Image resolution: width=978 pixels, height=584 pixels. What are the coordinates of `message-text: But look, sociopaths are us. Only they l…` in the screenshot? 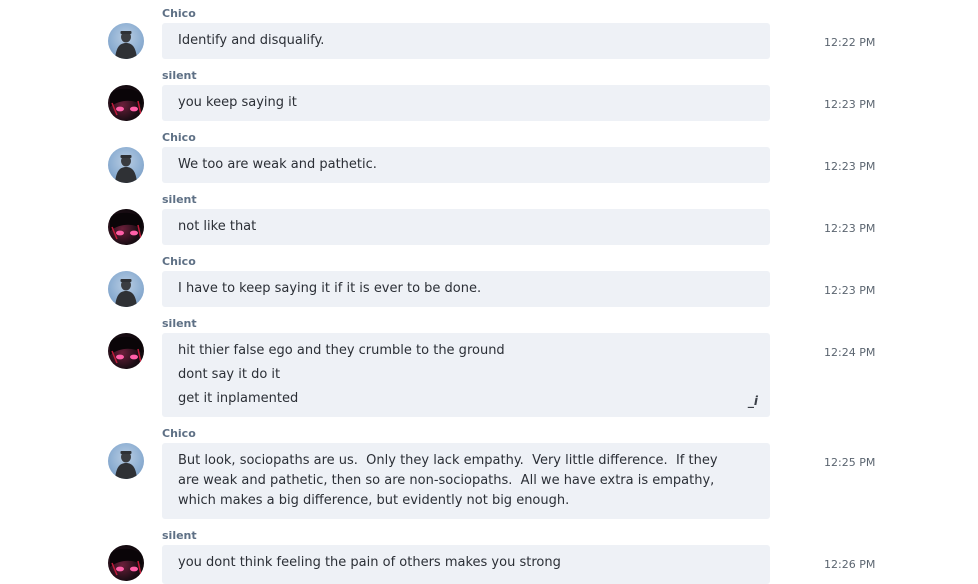 It's located at (450, 480).